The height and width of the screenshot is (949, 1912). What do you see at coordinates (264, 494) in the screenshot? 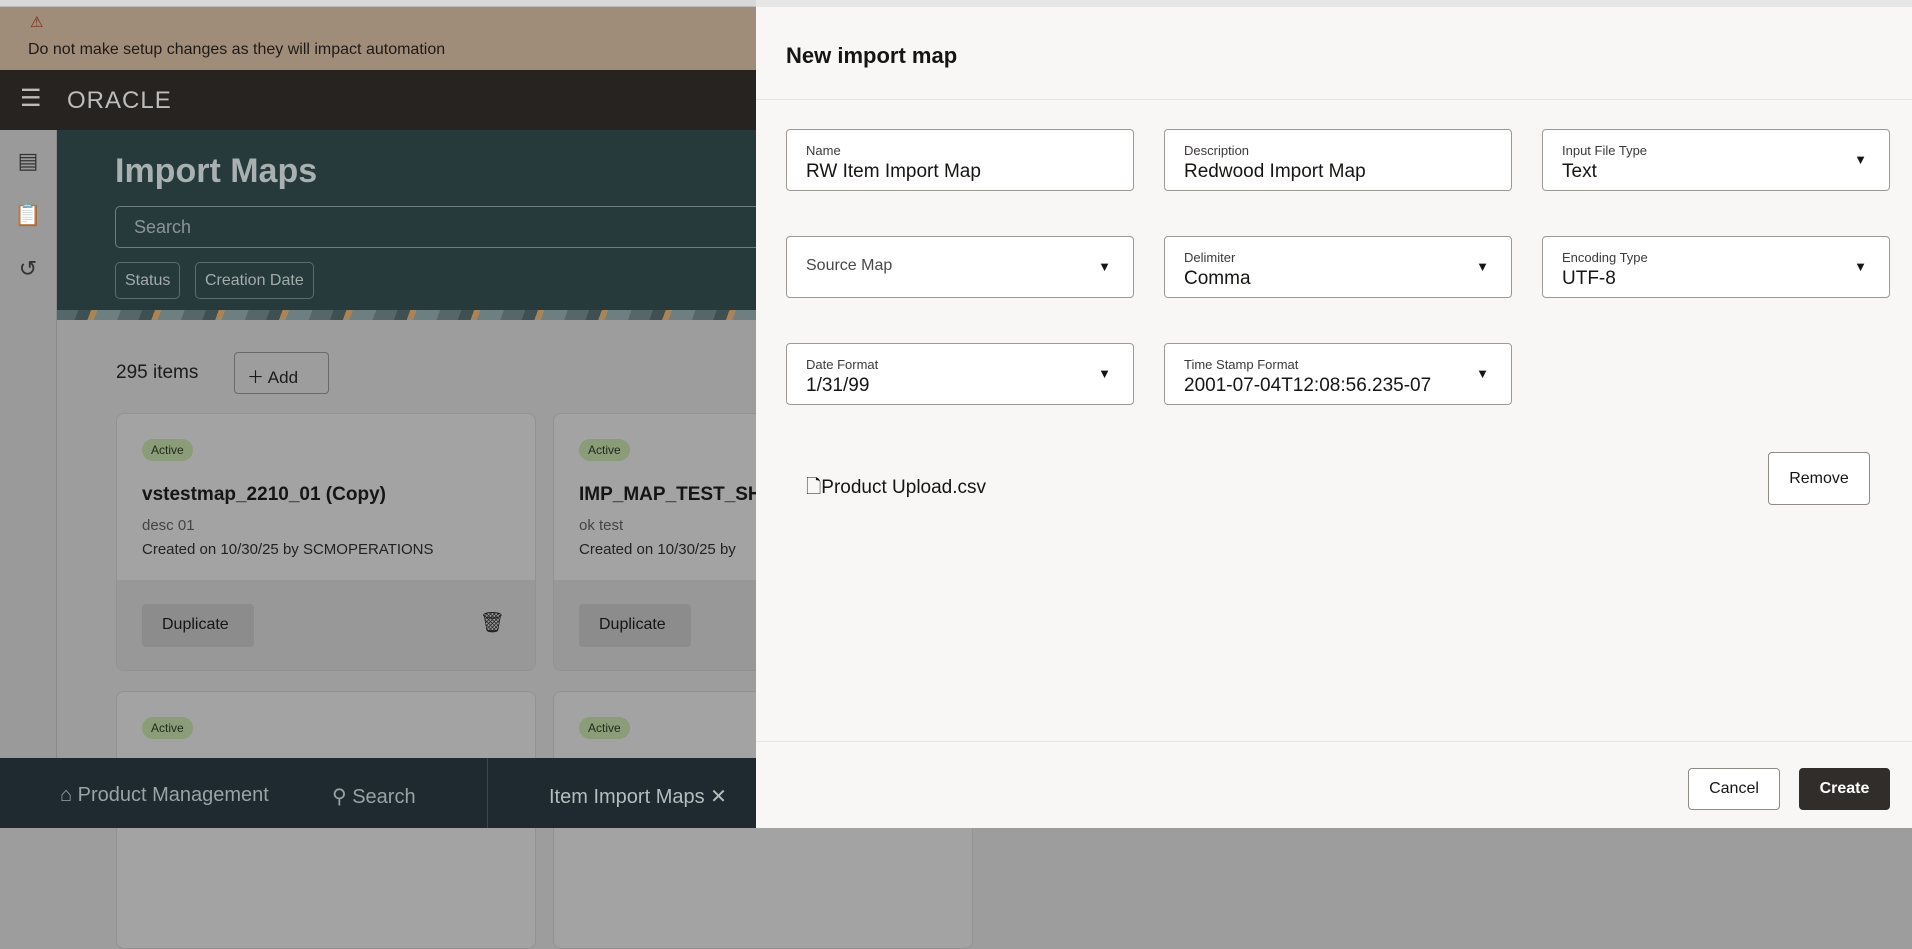
I see `card-title: vstestmap_2210_01 (Copy)` at bounding box center [264, 494].